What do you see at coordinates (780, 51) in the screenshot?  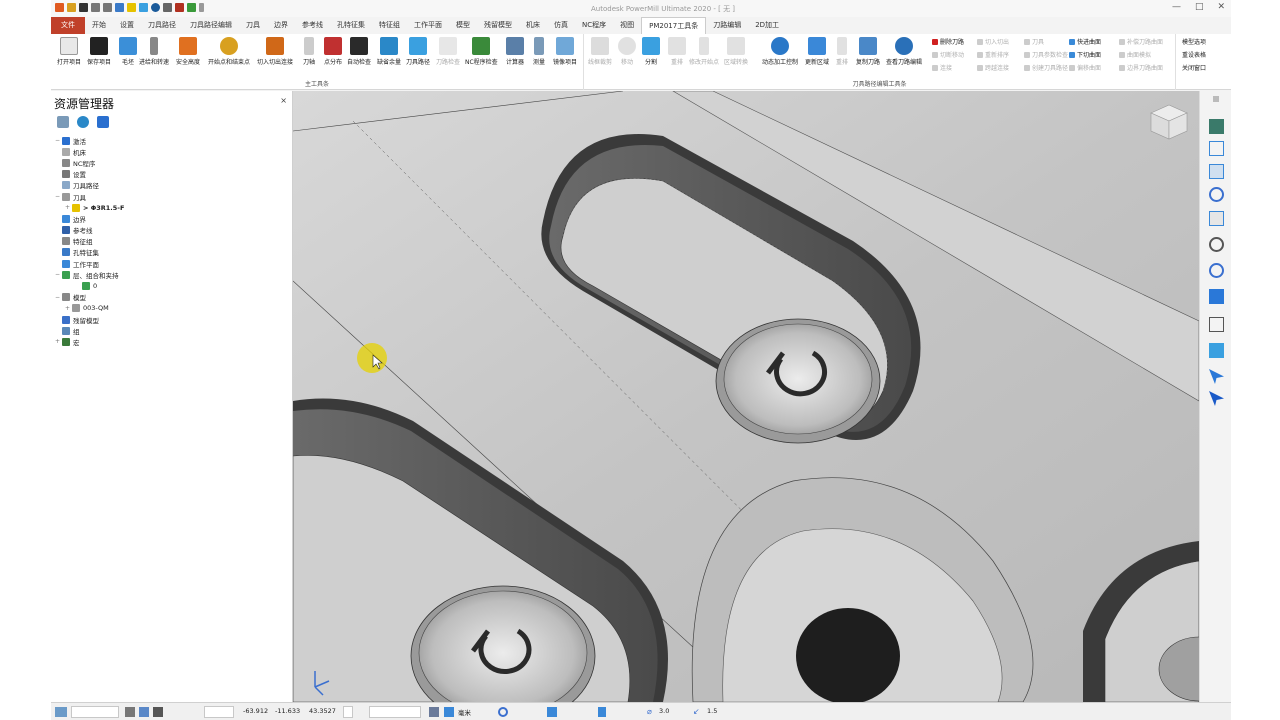 I see `dynamic-machine-control-button: 动态加工控制` at bounding box center [780, 51].